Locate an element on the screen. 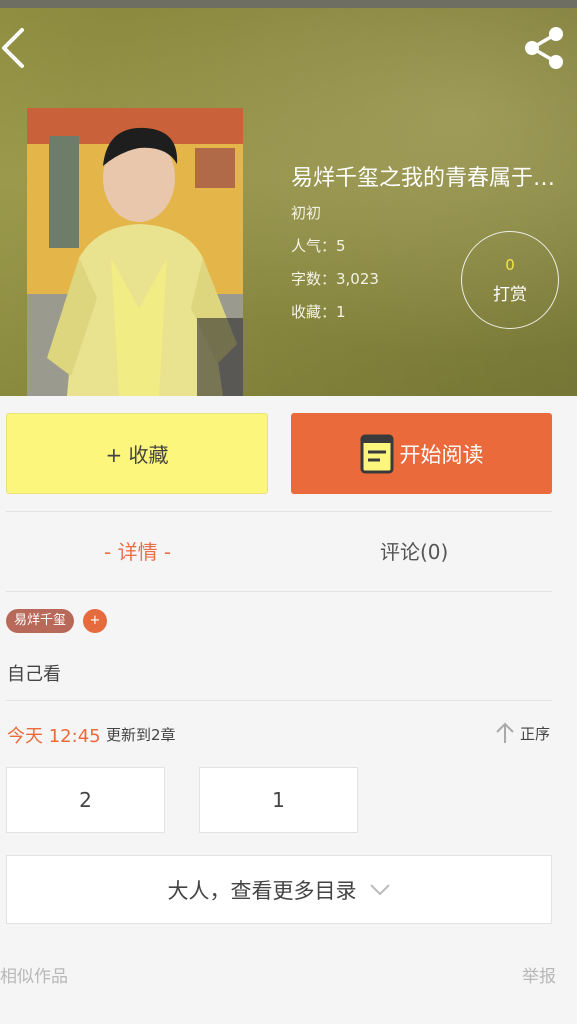  tag-item: 易烊千玺 is located at coordinates (40, 621).